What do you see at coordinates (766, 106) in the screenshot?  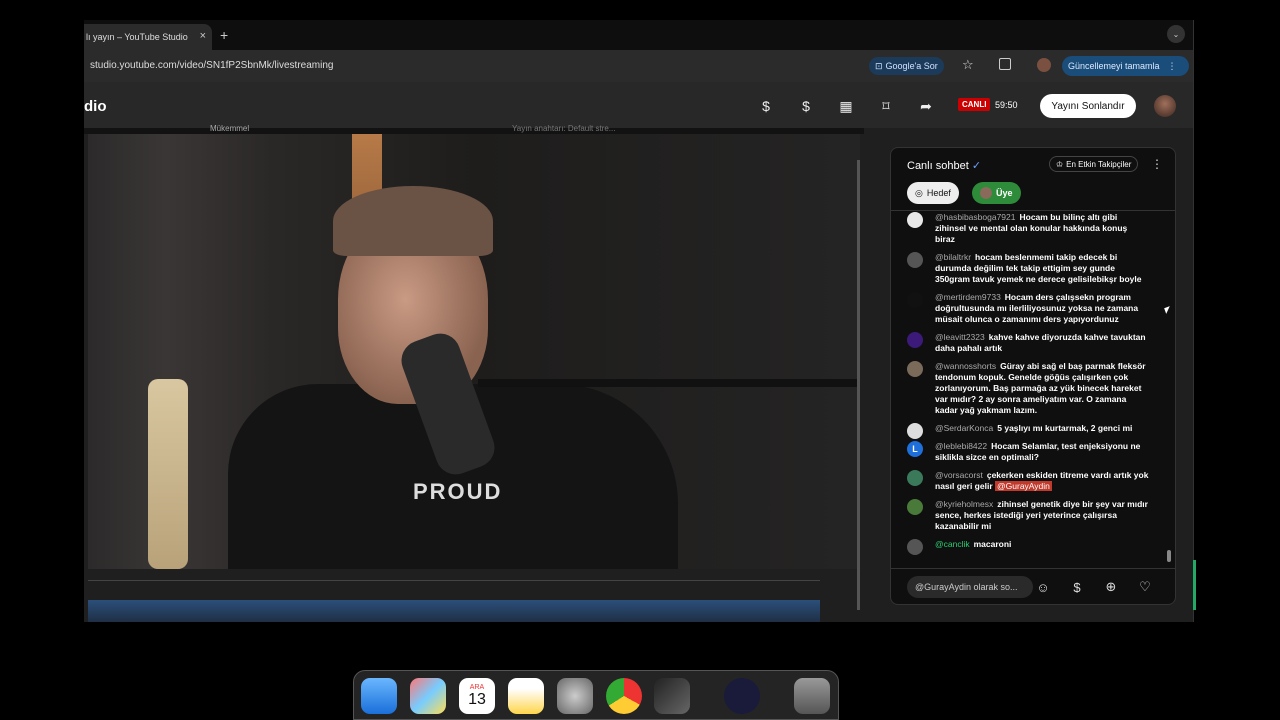 I see `monetization-icon: $` at bounding box center [766, 106].